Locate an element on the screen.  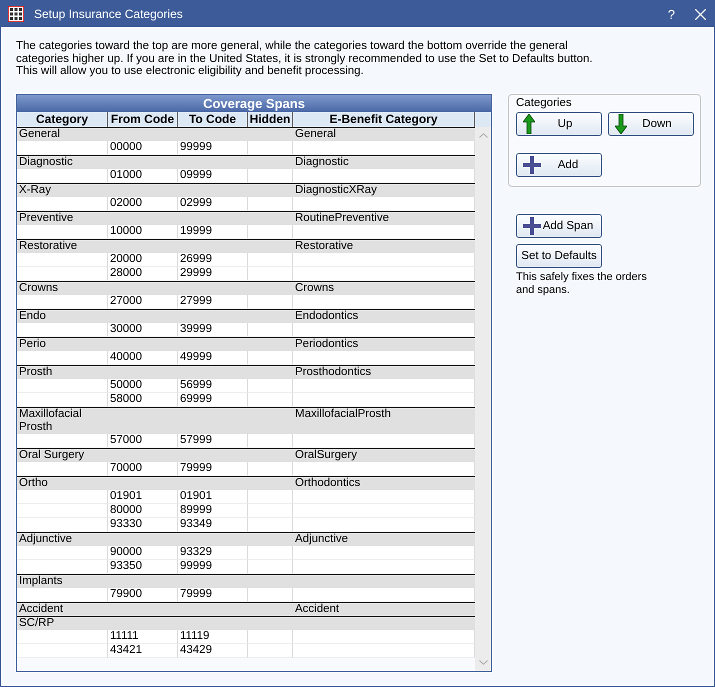
help-button: ? is located at coordinates (671, 14).